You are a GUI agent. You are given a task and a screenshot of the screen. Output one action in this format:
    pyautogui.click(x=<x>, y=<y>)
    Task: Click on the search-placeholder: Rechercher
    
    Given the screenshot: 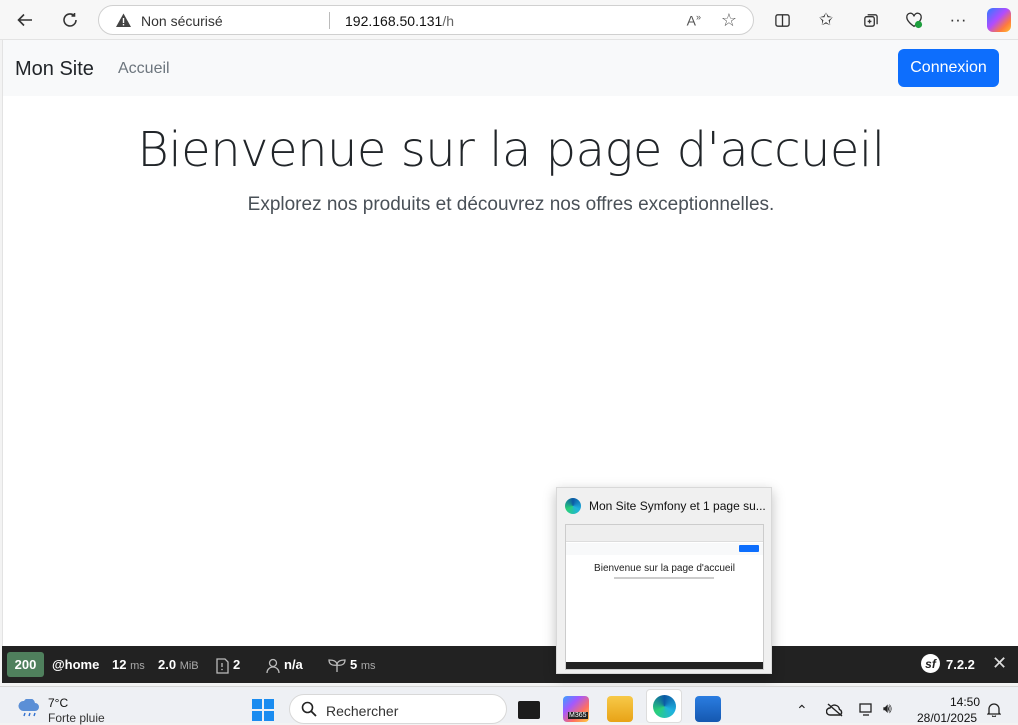 What is the action you would take?
    pyautogui.click(x=362, y=711)
    